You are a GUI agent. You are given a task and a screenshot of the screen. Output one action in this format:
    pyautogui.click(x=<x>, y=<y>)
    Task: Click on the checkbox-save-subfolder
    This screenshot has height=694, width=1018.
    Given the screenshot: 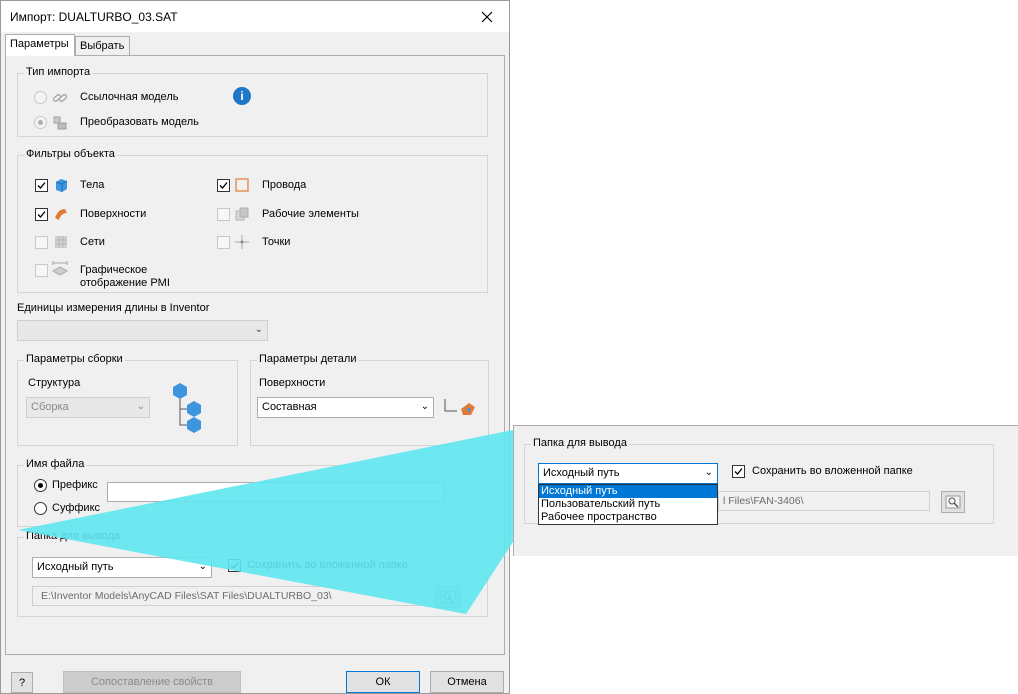 What is the action you would take?
    pyautogui.click(x=234, y=565)
    